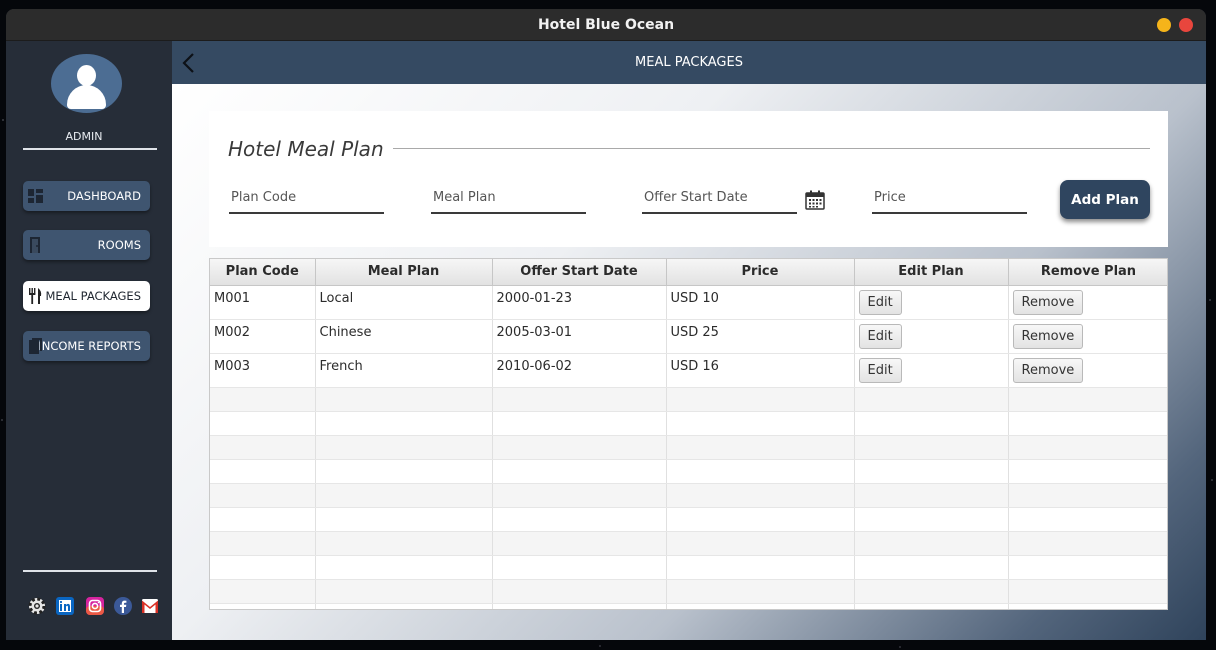  What do you see at coordinates (404, 336) in the screenshot?
I see `meal-plan-cell: Chinese` at bounding box center [404, 336].